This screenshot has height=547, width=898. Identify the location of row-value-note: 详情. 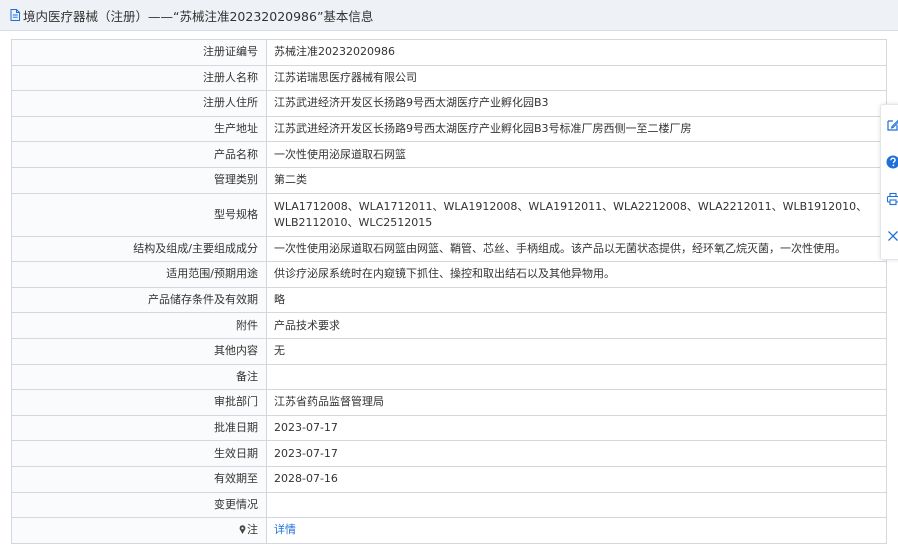
(576, 530).